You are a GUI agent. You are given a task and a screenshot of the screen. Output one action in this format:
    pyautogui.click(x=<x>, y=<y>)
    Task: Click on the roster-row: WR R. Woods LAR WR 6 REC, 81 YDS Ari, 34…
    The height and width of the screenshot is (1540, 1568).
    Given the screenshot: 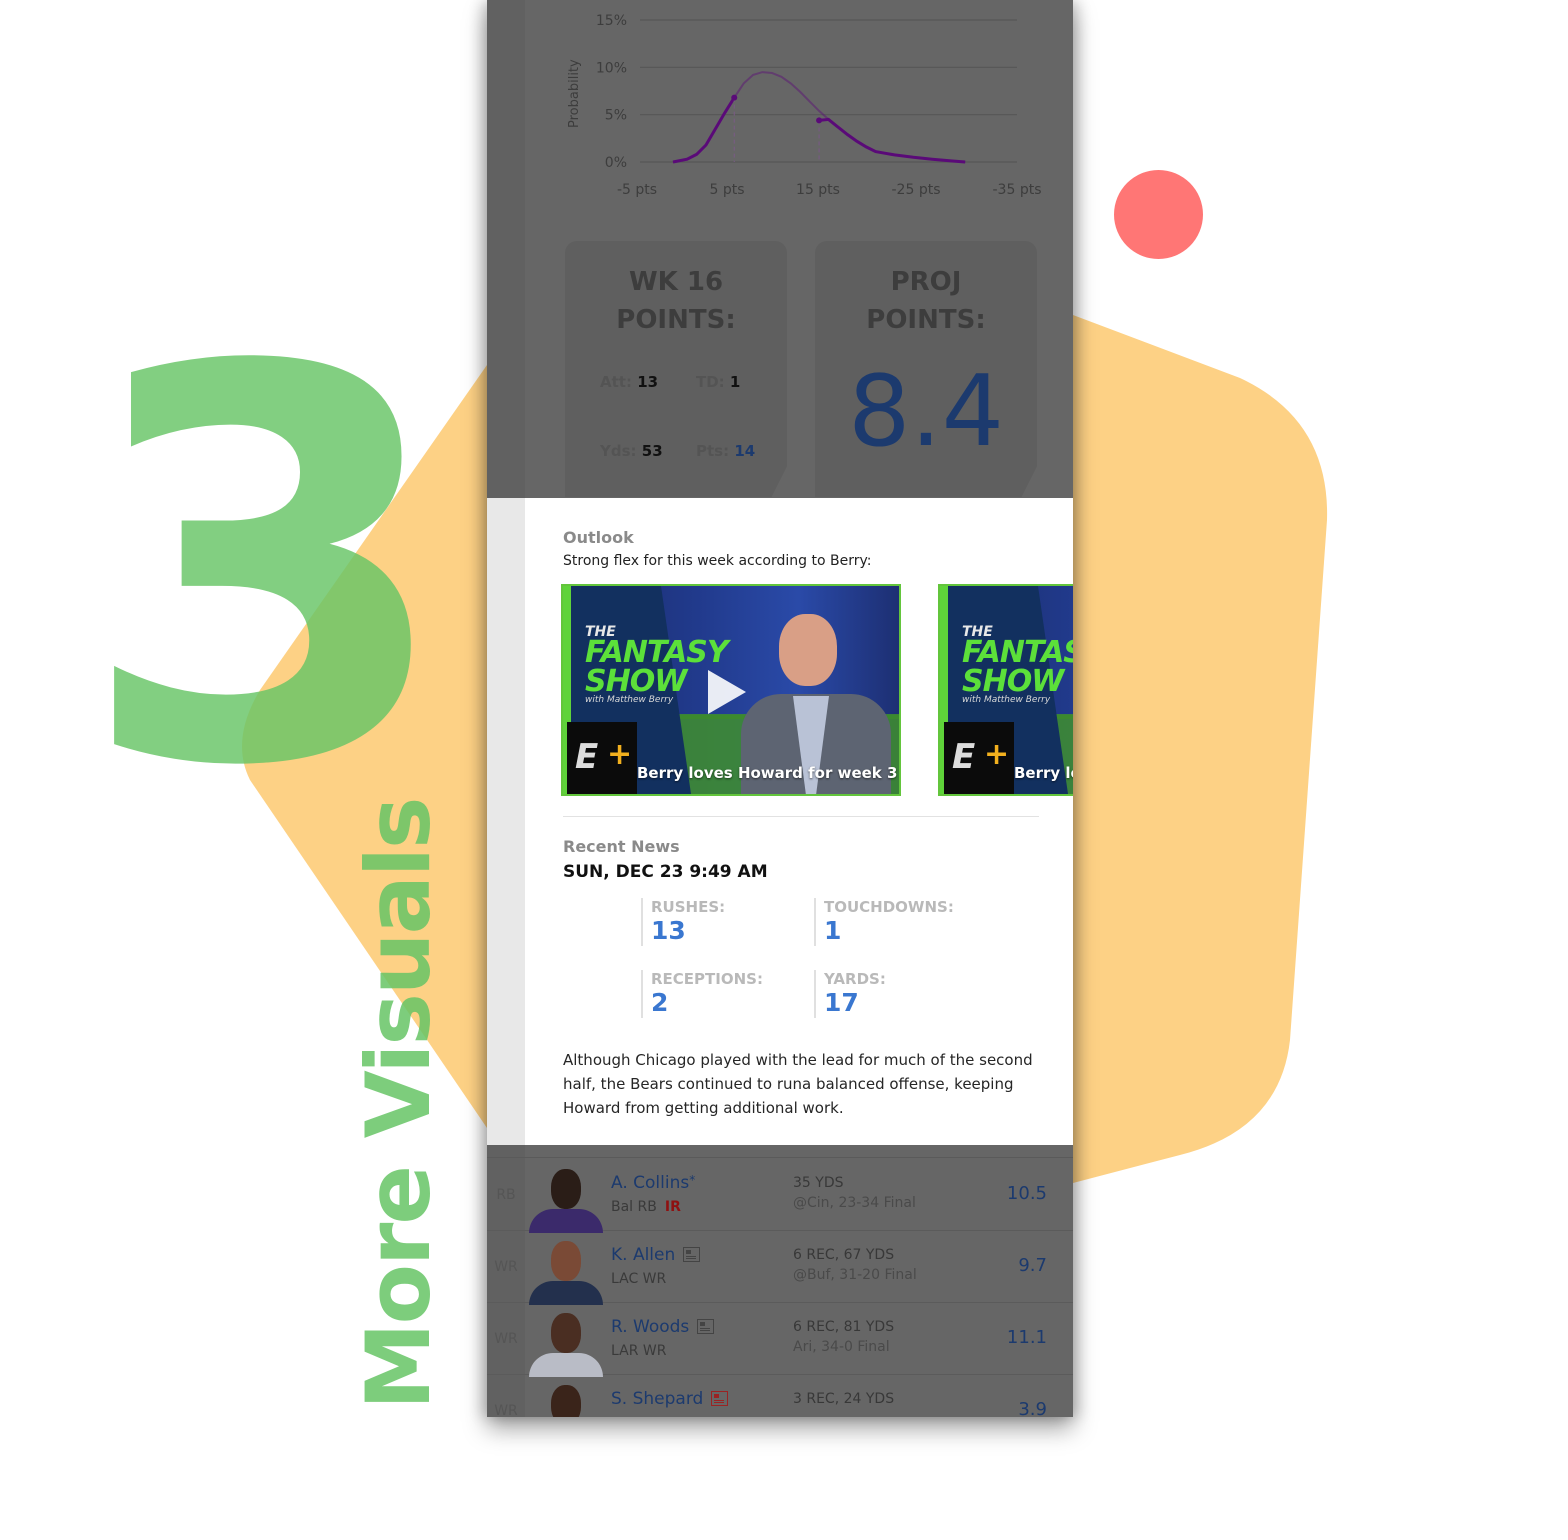 What is the action you would take?
    pyautogui.click(x=780, y=1340)
    